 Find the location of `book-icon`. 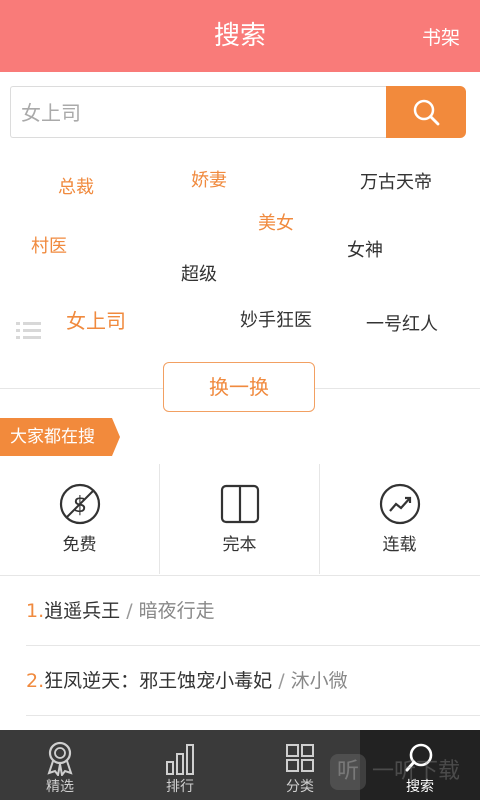

book-icon is located at coordinates (239, 504).